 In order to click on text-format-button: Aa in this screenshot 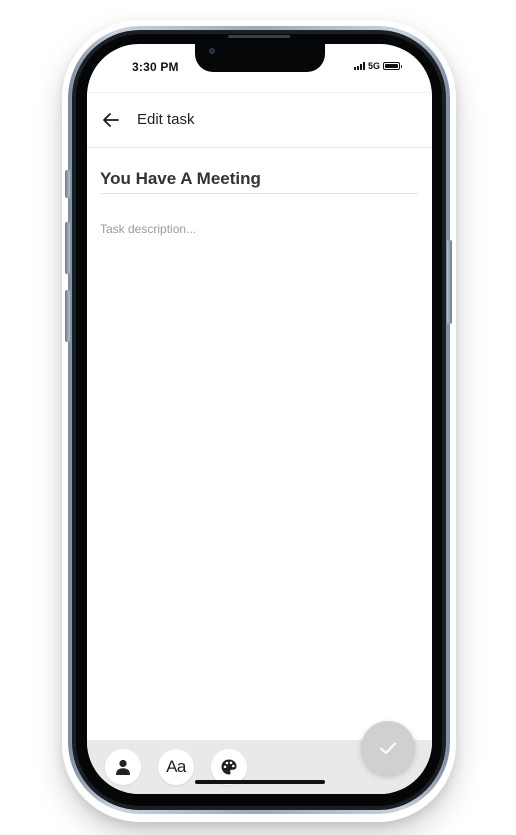, I will do `click(176, 767)`.